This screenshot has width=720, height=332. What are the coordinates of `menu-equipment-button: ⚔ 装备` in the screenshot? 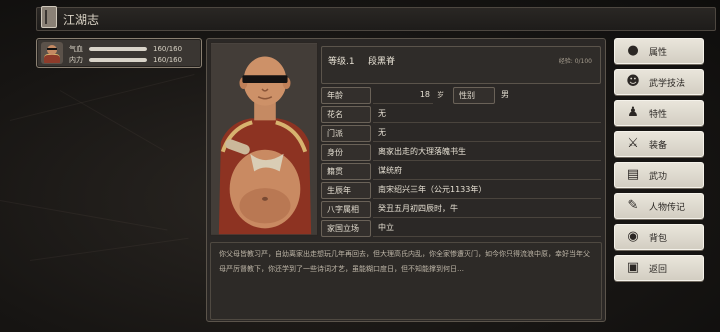 It's located at (659, 144).